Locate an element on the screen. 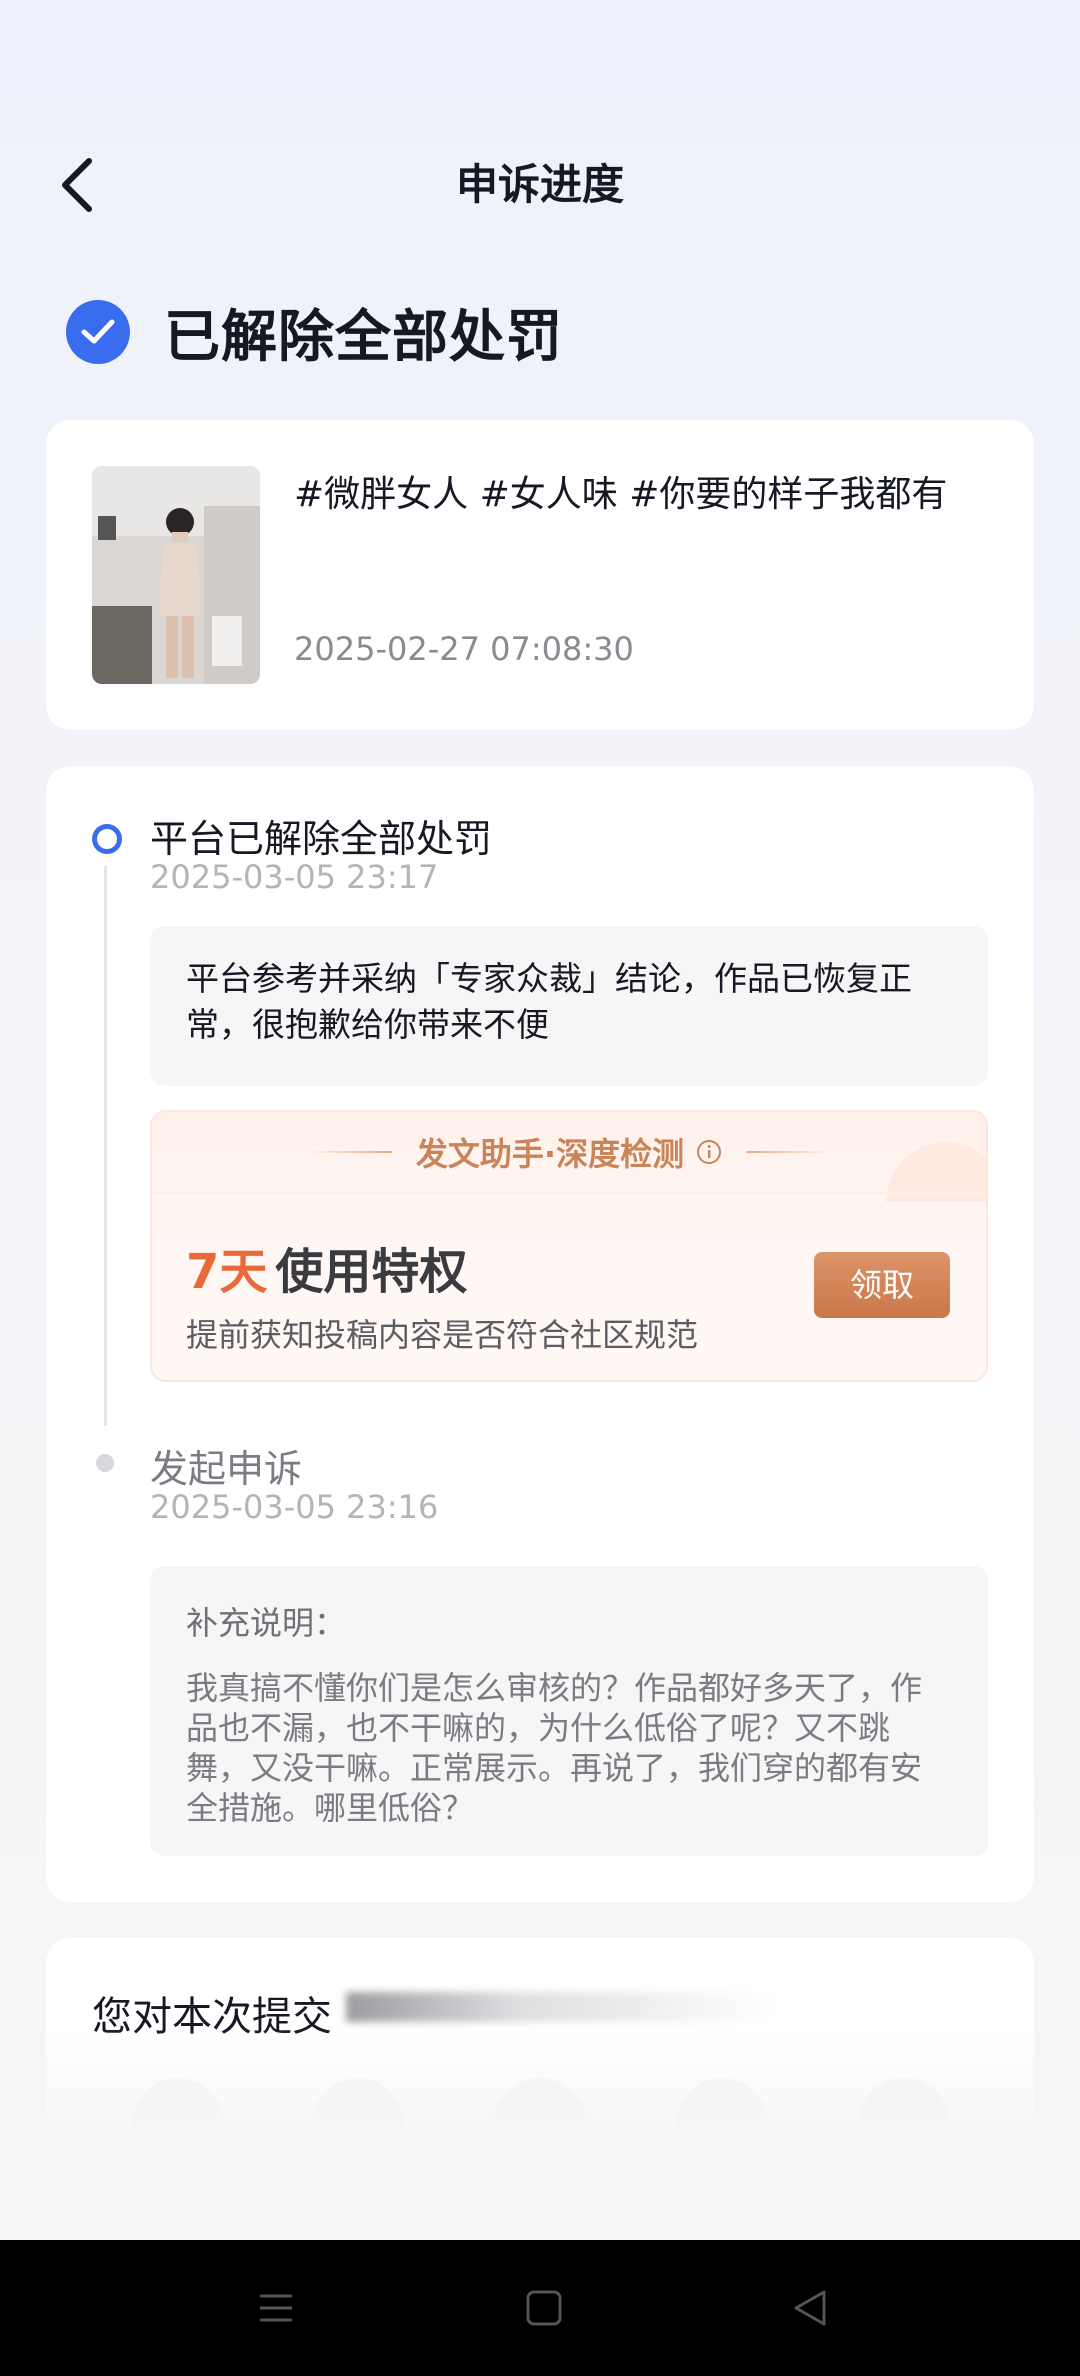 The height and width of the screenshot is (2376, 1080). promo-days-count: 7天 is located at coordinates (227, 1272).